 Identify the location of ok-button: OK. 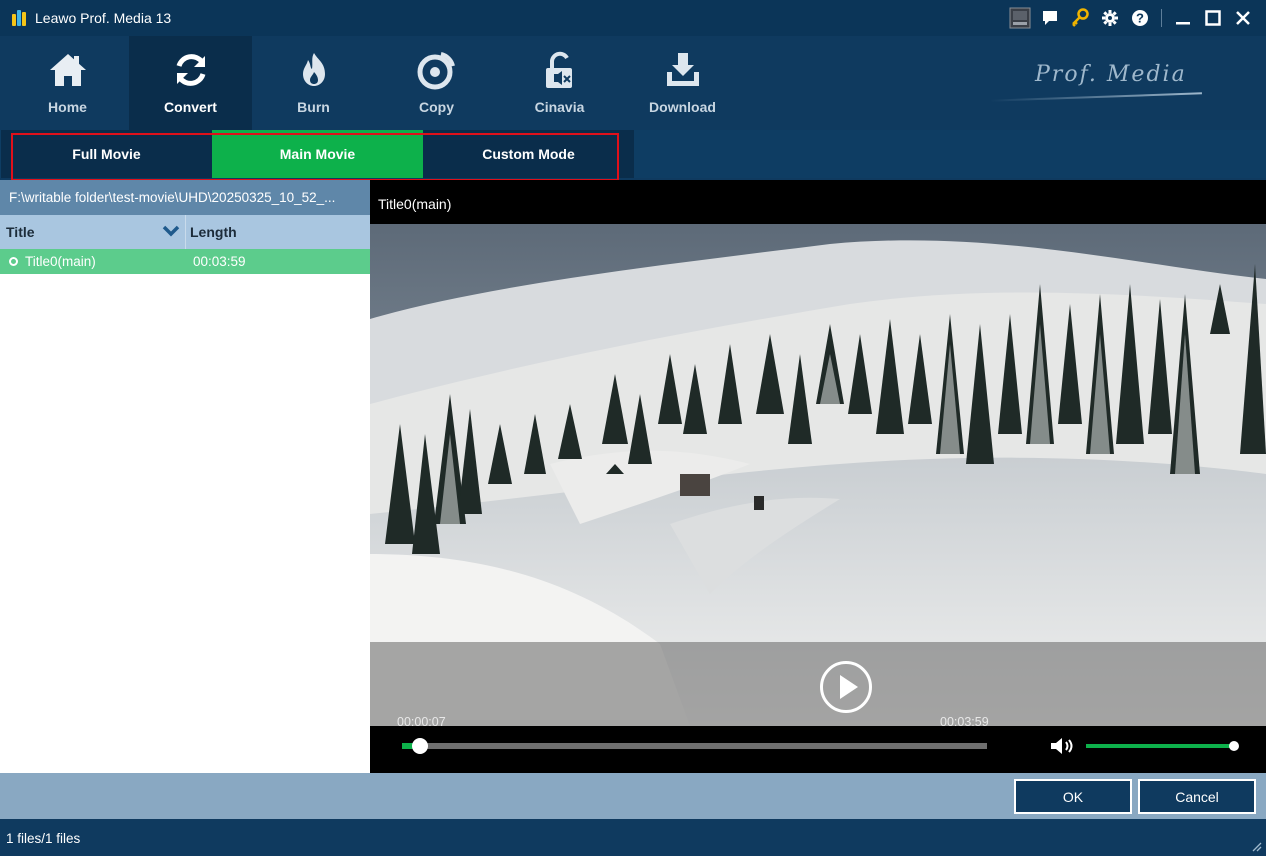
(1073, 796).